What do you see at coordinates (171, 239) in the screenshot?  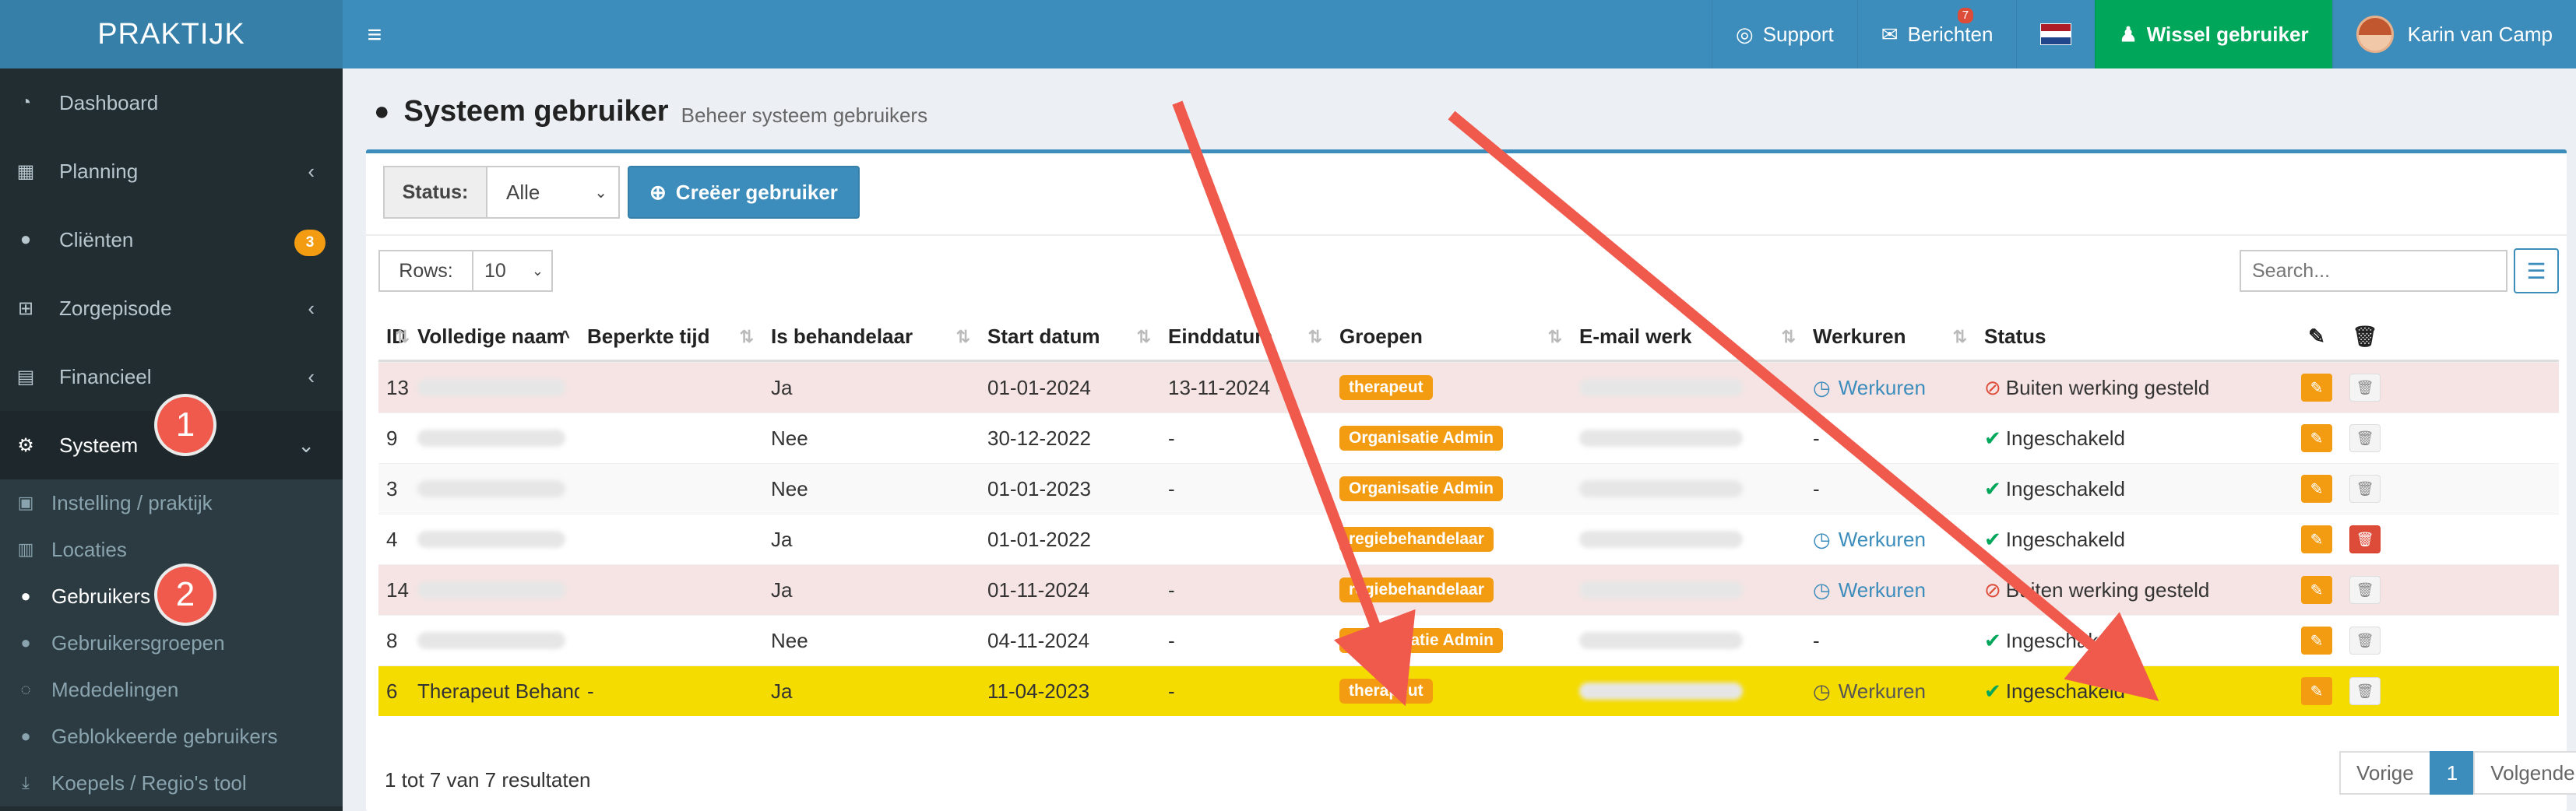 I see `sidebar-item-clienten: ● Cliënten 3` at bounding box center [171, 239].